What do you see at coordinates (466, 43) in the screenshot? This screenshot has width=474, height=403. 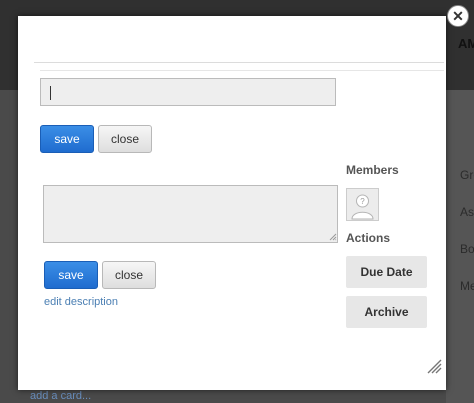 I see `background-header-text: AM` at bounding box center [466, 43].